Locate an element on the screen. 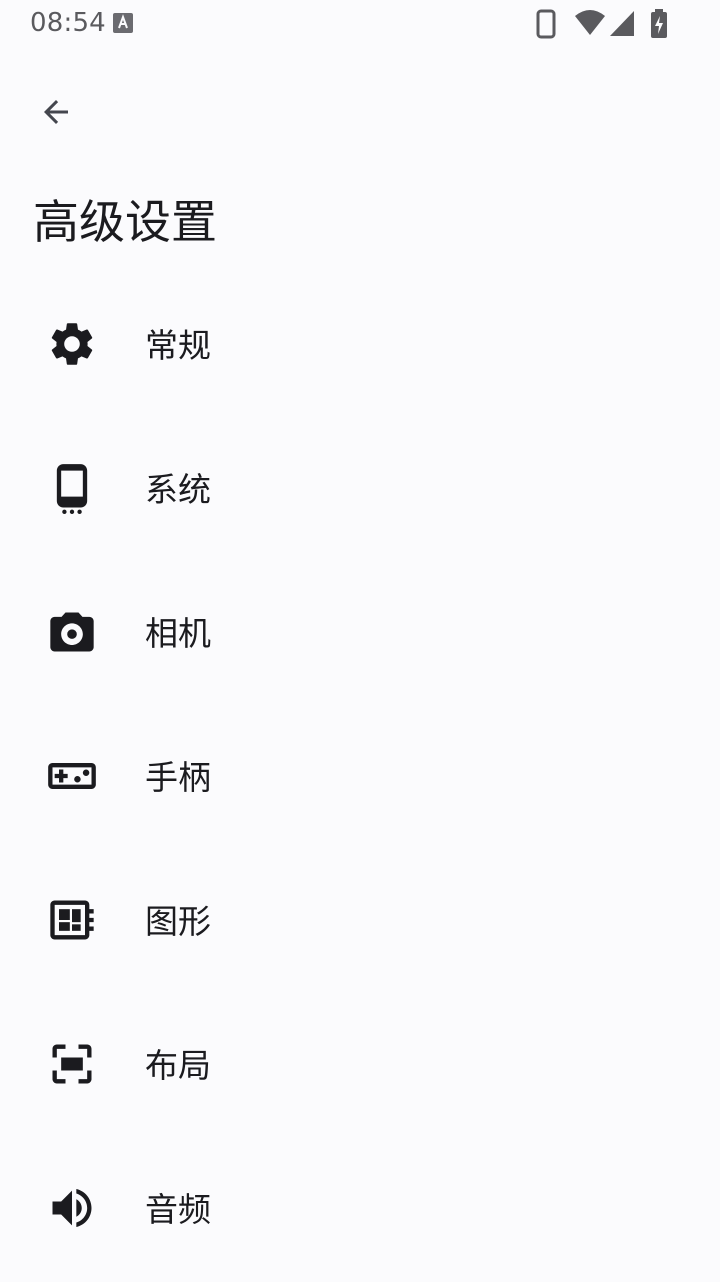 The image size is (720, 1282). menu-item-general: 常规 is located at coordinates (360, 346).